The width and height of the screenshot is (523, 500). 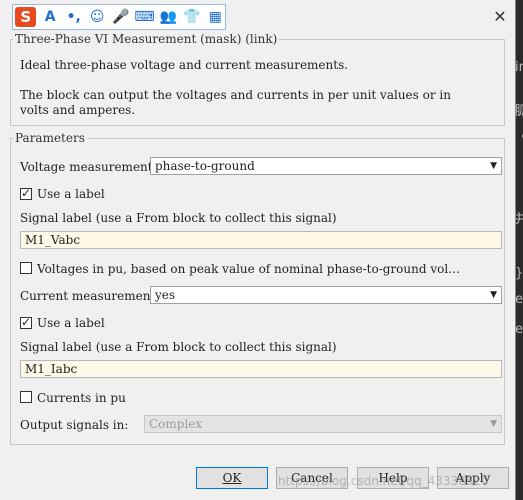 What do you see at coordinates (261, 240) in the screenshot?
I see `signal-label-1-input: M1_Vabc` at bounding box center [261, 240].